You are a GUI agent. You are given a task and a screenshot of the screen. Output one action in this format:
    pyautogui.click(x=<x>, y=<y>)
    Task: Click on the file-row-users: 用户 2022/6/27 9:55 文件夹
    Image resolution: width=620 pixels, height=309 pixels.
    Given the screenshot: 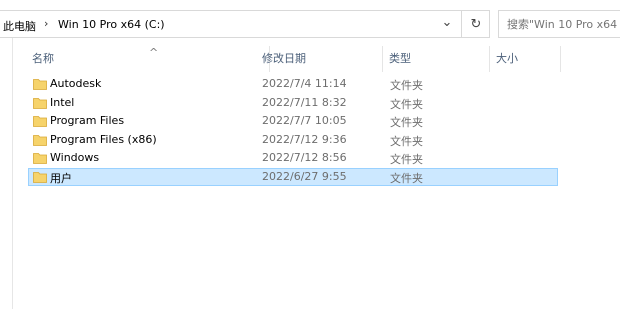 What is the action you would take?
    pyautogui.click(x=293, y=176)
    